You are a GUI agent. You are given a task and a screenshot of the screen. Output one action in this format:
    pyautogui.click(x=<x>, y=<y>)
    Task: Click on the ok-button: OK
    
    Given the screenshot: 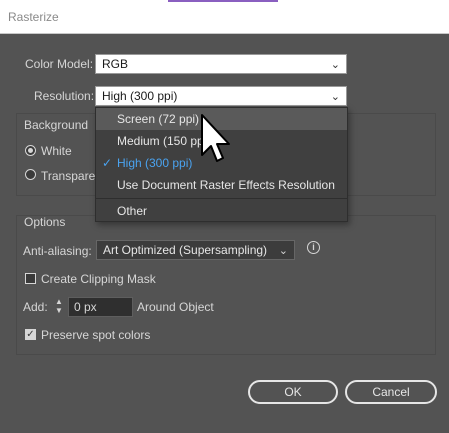 What is the action you would take?
    pyautogui.click(x=293, y=392)
    